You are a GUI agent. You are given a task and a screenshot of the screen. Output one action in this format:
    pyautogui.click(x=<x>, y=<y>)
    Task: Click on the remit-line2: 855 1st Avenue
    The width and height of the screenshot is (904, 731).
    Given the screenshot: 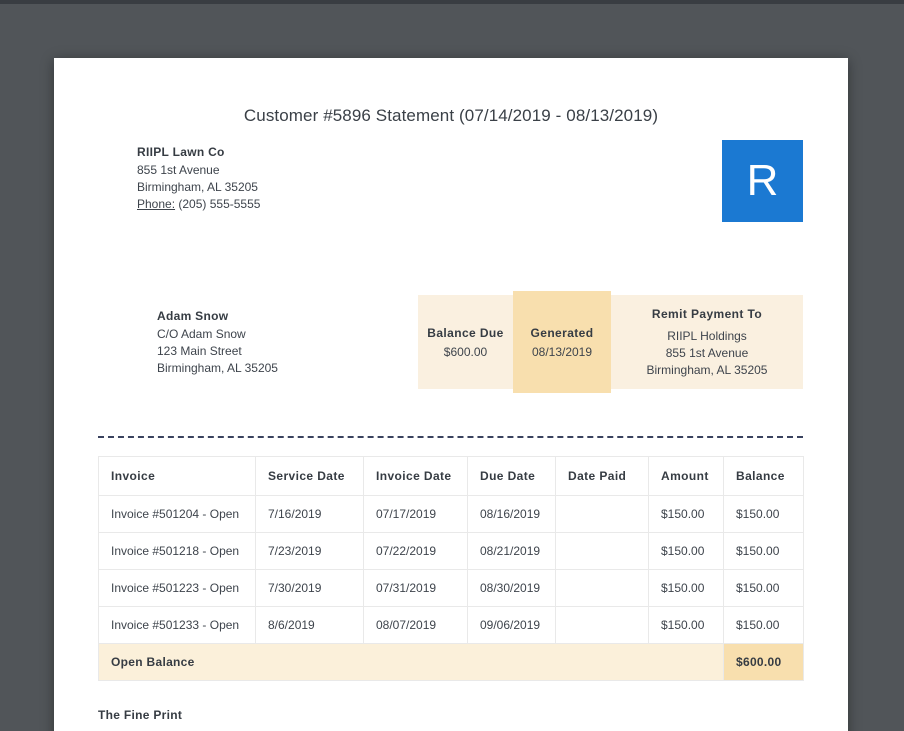 What is the action you would take?
    pyautogui.click(x=707, y=352)
    